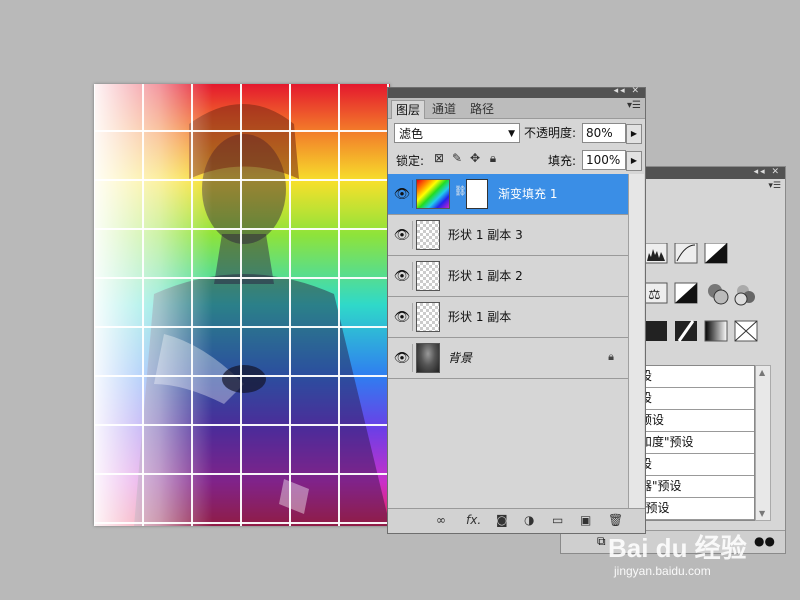 The width and height of the screenshot is (800, 600). I want to click on layer-row: 👁︎ ⛓︎ 渐变填充 1, so click(508, 194).